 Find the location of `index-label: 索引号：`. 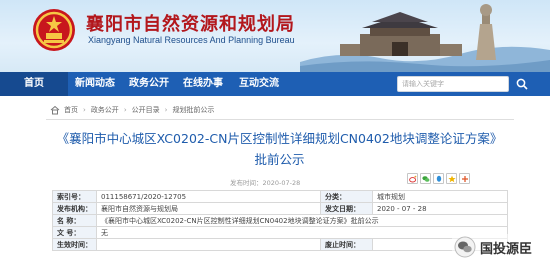

index-label: 索引号： is located at coordinates (74, 196).